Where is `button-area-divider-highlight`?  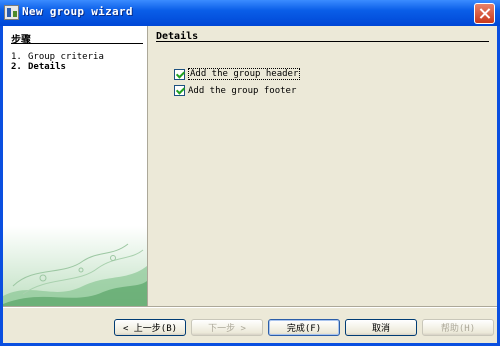
button-area-divider-highlight is located at coordinates (250, 307).